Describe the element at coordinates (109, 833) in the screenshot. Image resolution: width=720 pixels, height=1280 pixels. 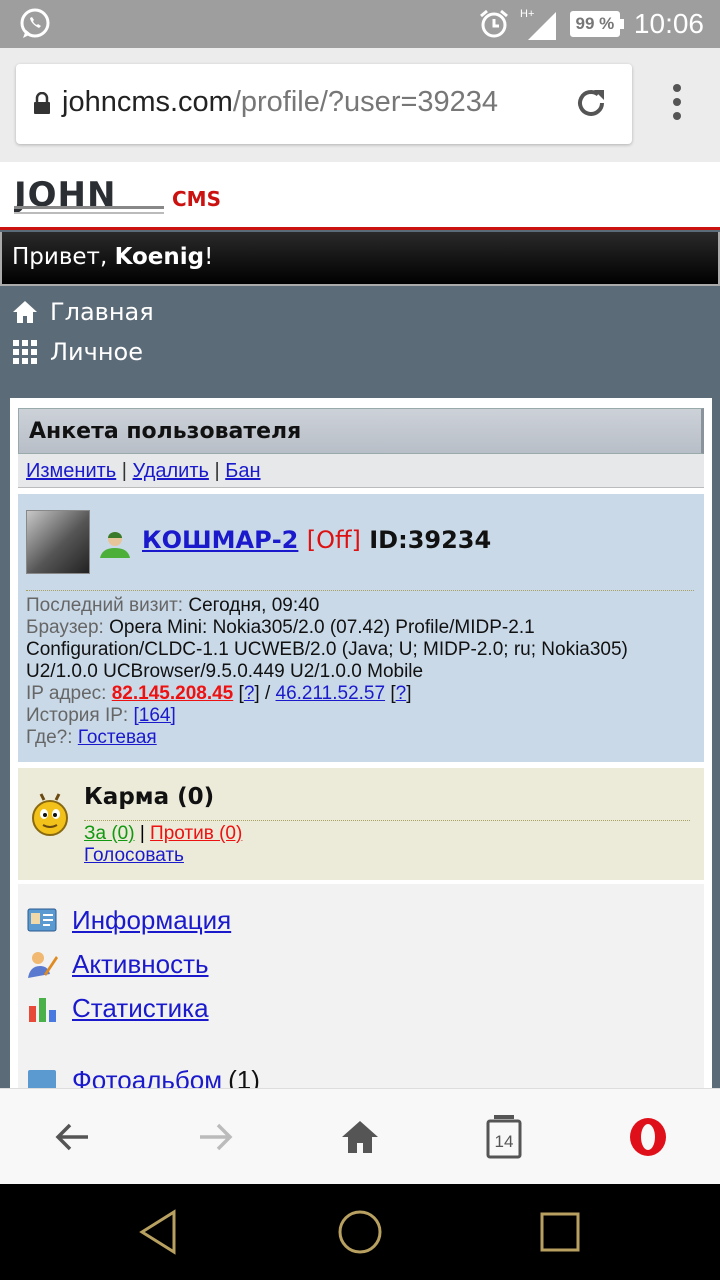
I see `karma-for-link: За (0)` at that location.